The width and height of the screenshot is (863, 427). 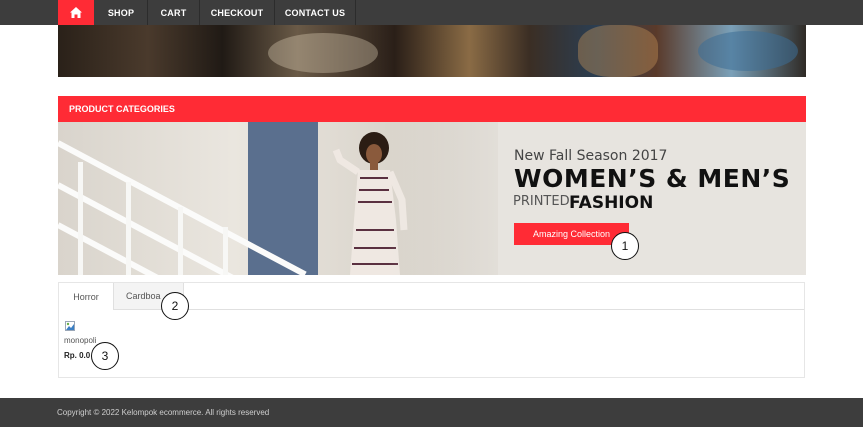 What do you see at coordinates (80, 340) in the screenshot?
I see `product-name: monopoli` at bounding box center [80, 340].